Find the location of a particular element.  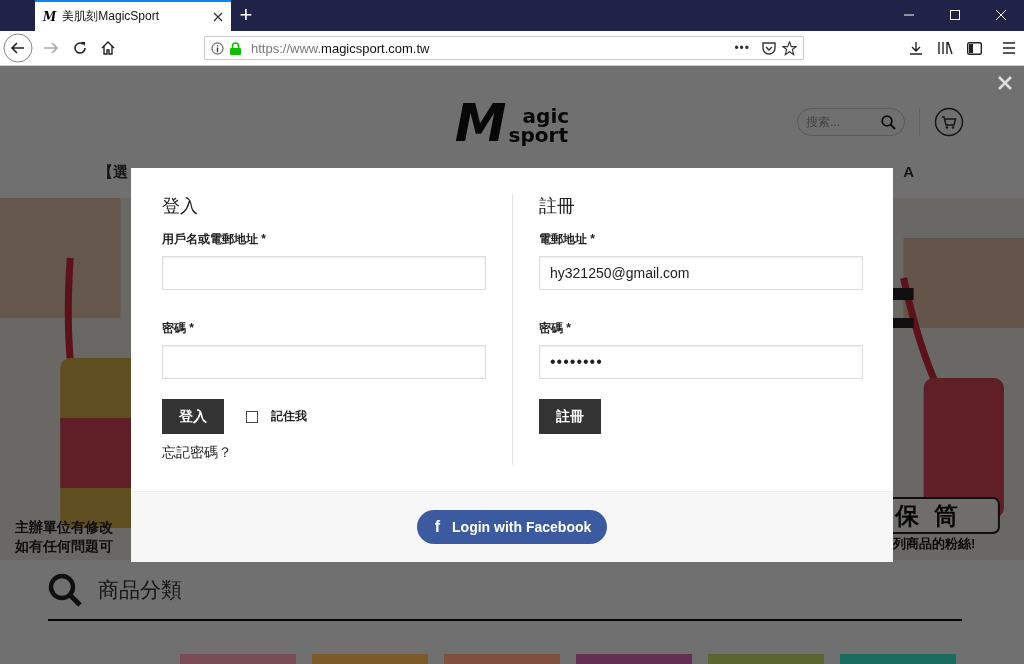

checkbox is located at coordinates (252, 416).